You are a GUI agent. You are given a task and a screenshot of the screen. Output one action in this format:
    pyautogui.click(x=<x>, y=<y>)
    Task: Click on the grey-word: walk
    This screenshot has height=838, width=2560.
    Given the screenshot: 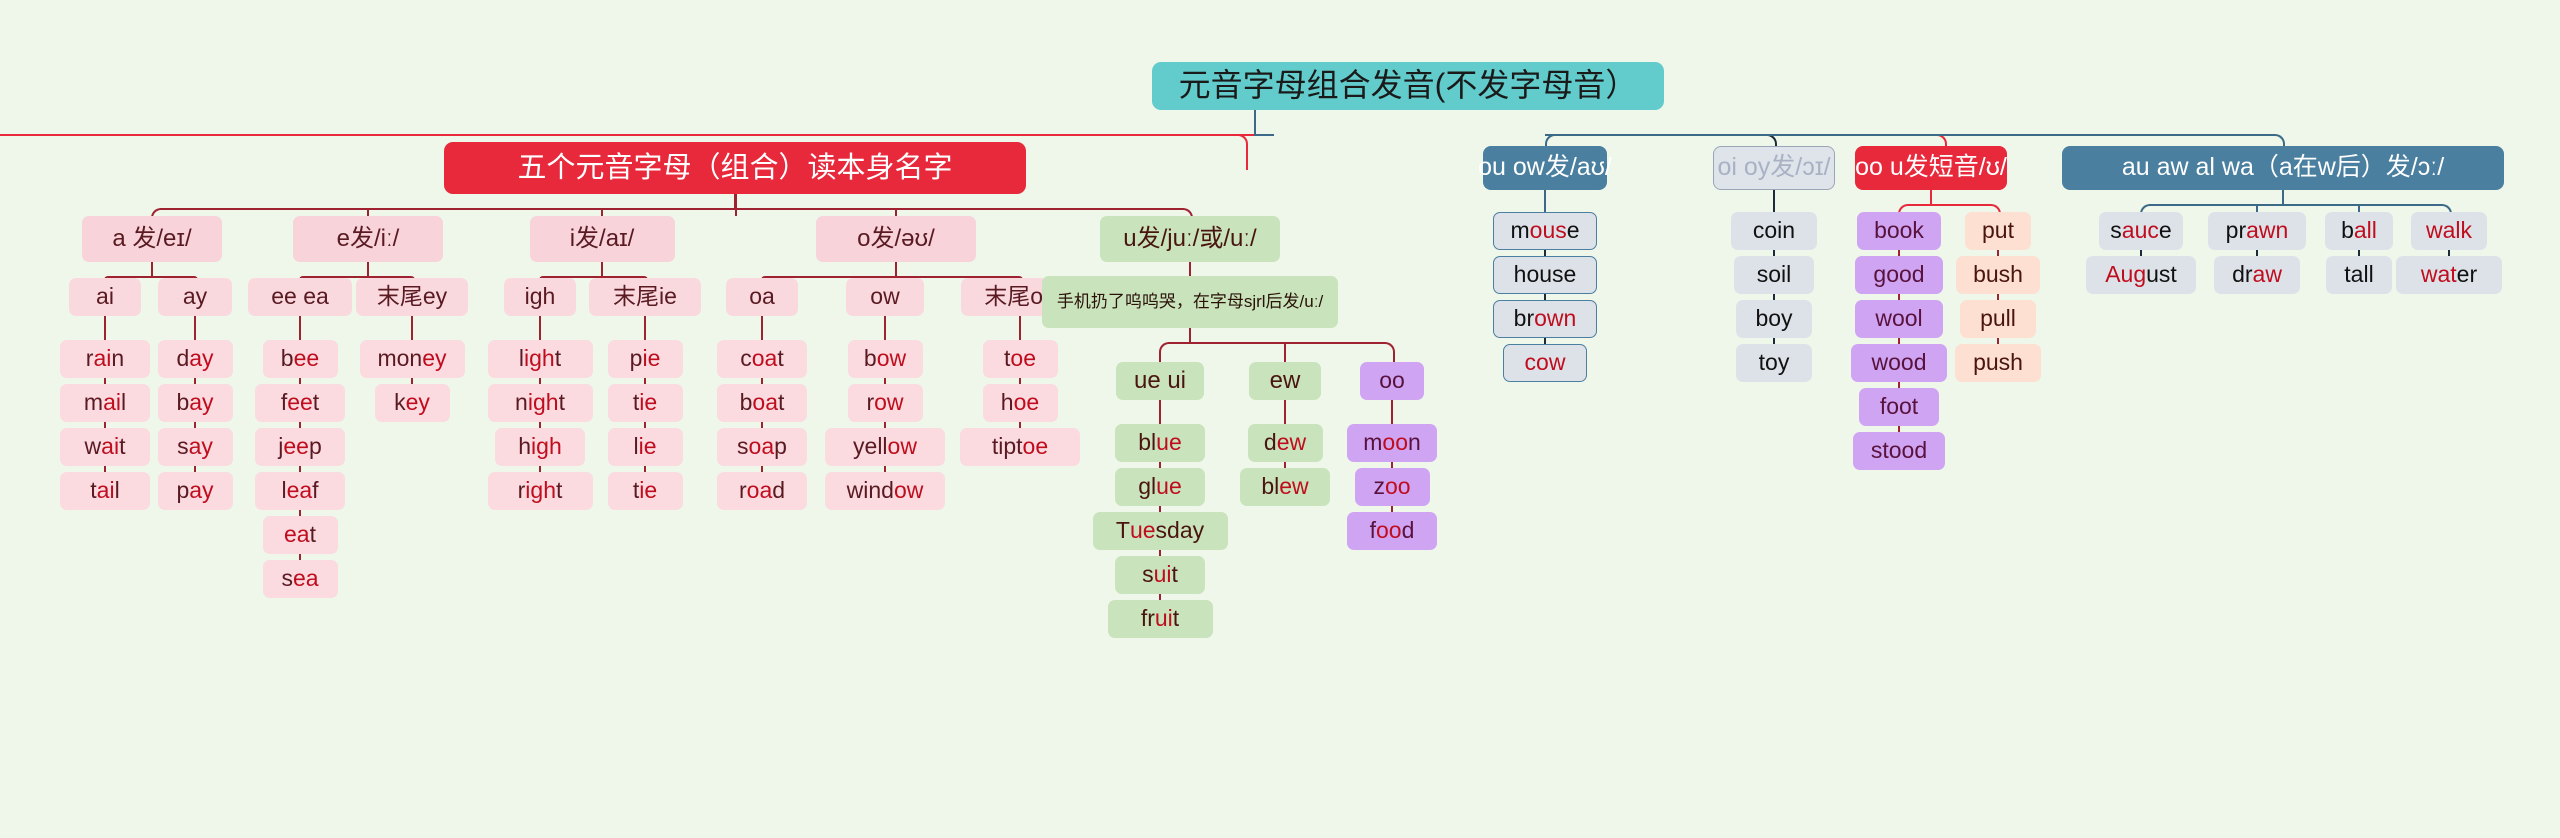 What is the action you would take?
    pyautogui.click(x=2449, y=231)
    